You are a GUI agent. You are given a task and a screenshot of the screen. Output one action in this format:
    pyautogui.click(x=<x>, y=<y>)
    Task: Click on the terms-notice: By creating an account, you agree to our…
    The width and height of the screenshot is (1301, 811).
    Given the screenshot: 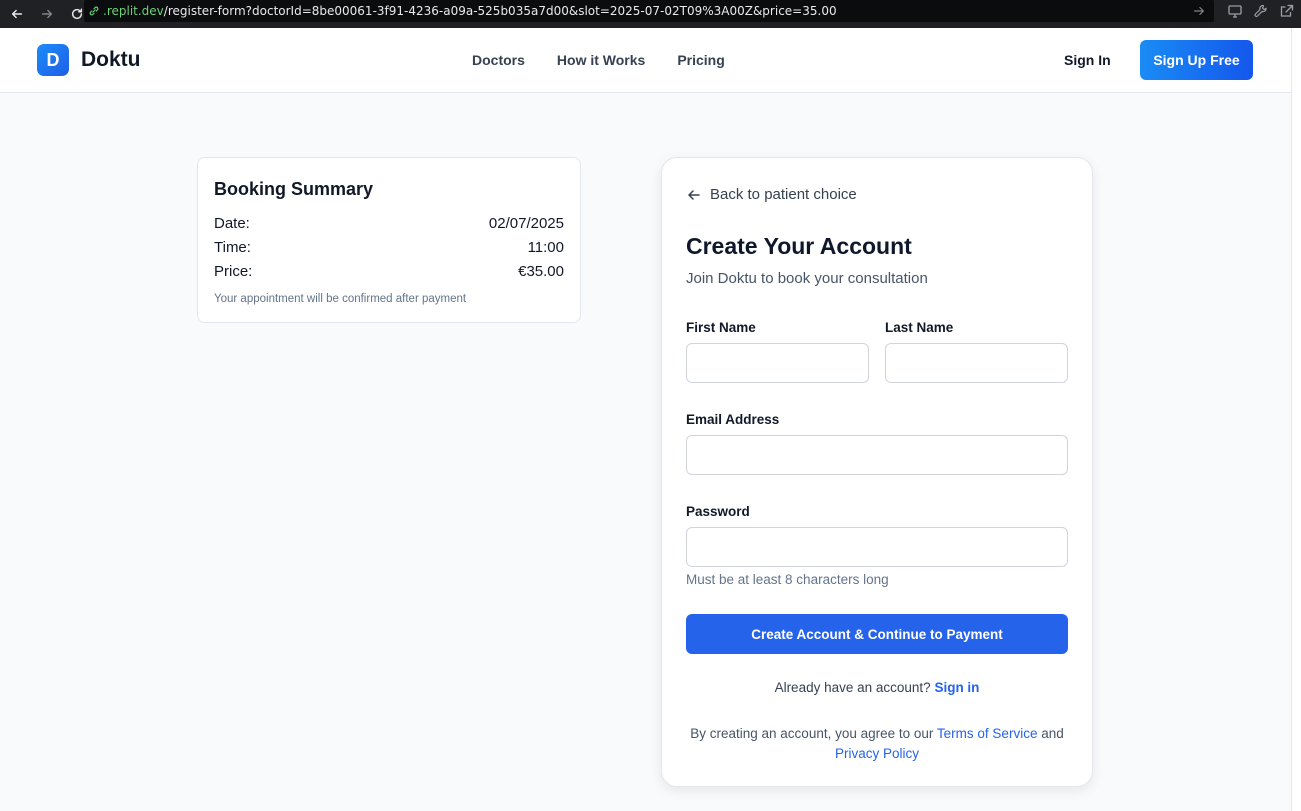 What is the action you would take?
    pyautogui.click(x=877, y=744)
    